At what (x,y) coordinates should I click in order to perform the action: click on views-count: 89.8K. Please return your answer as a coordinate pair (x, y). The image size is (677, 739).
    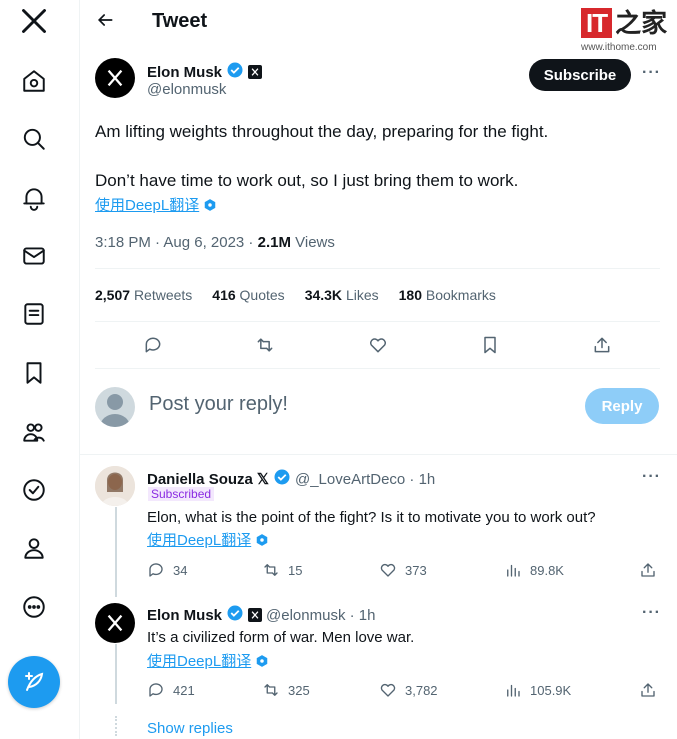
    Looking at the image, I should click on (547, 570).